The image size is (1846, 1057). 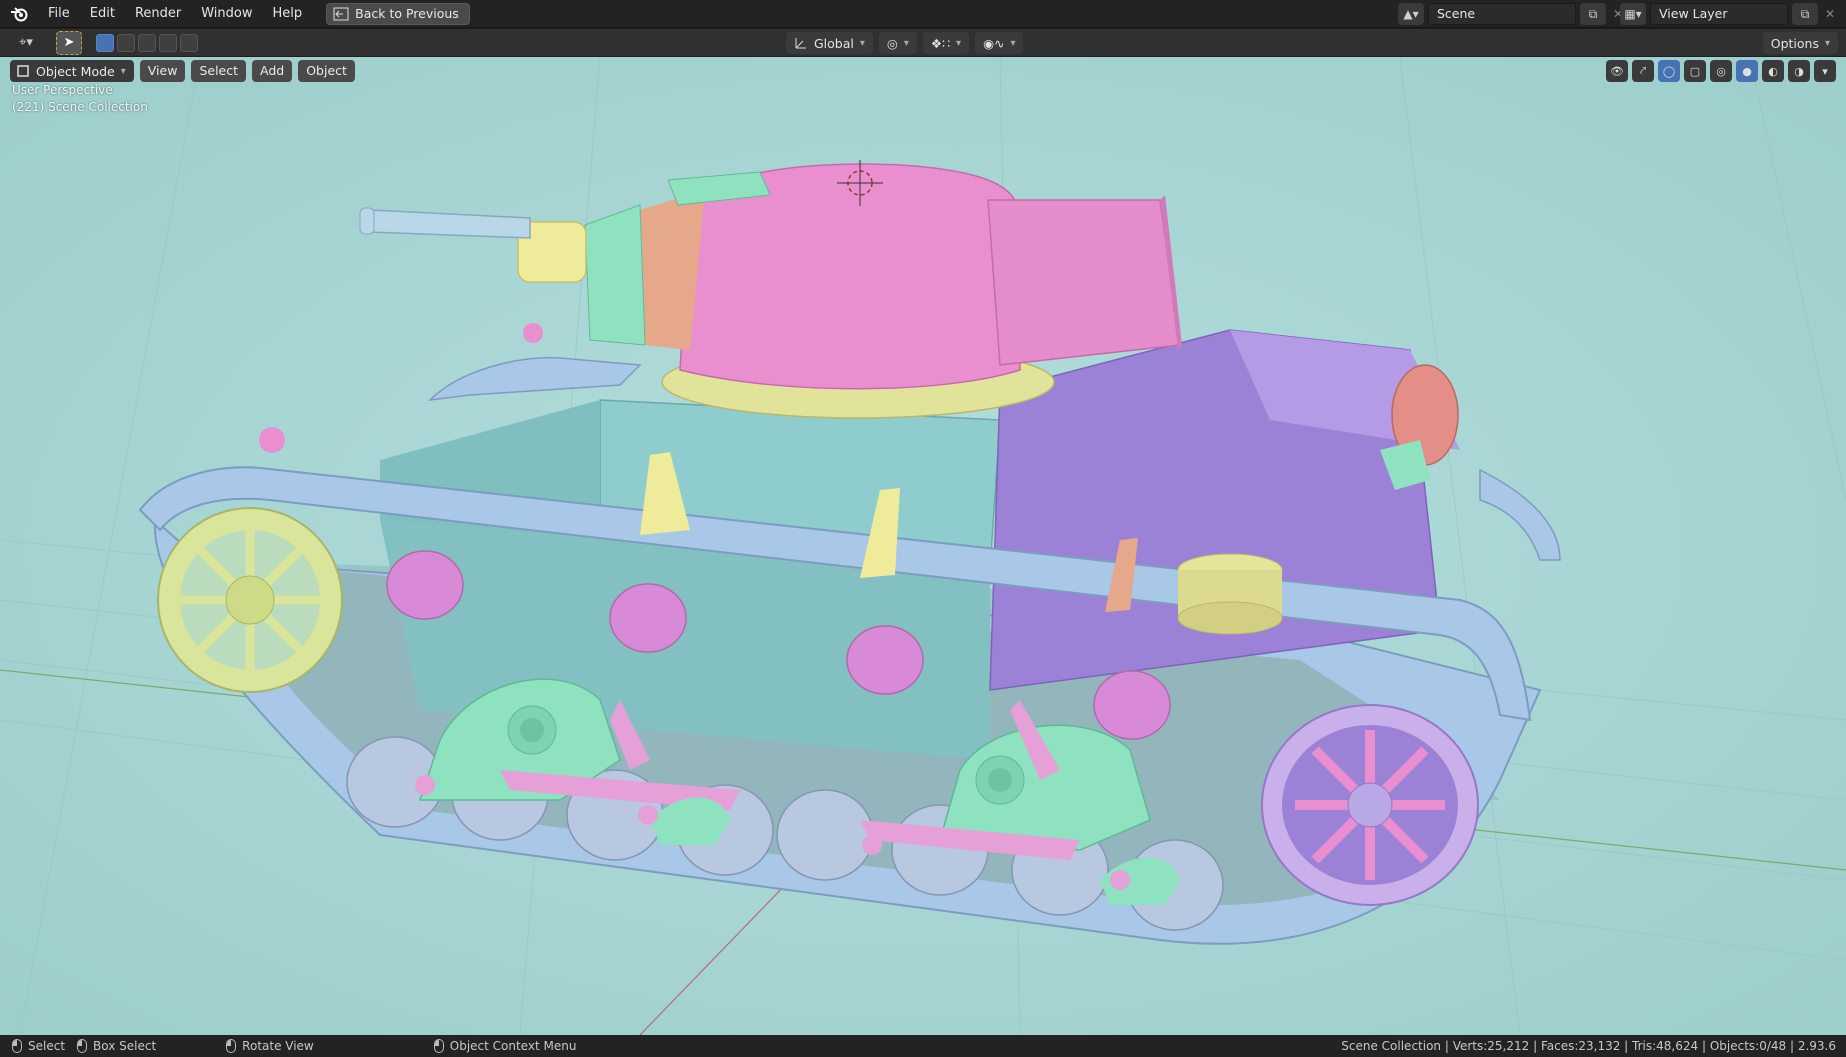 I want to click on status-box-select-label: Box Select, so click(x=125, y=1046).